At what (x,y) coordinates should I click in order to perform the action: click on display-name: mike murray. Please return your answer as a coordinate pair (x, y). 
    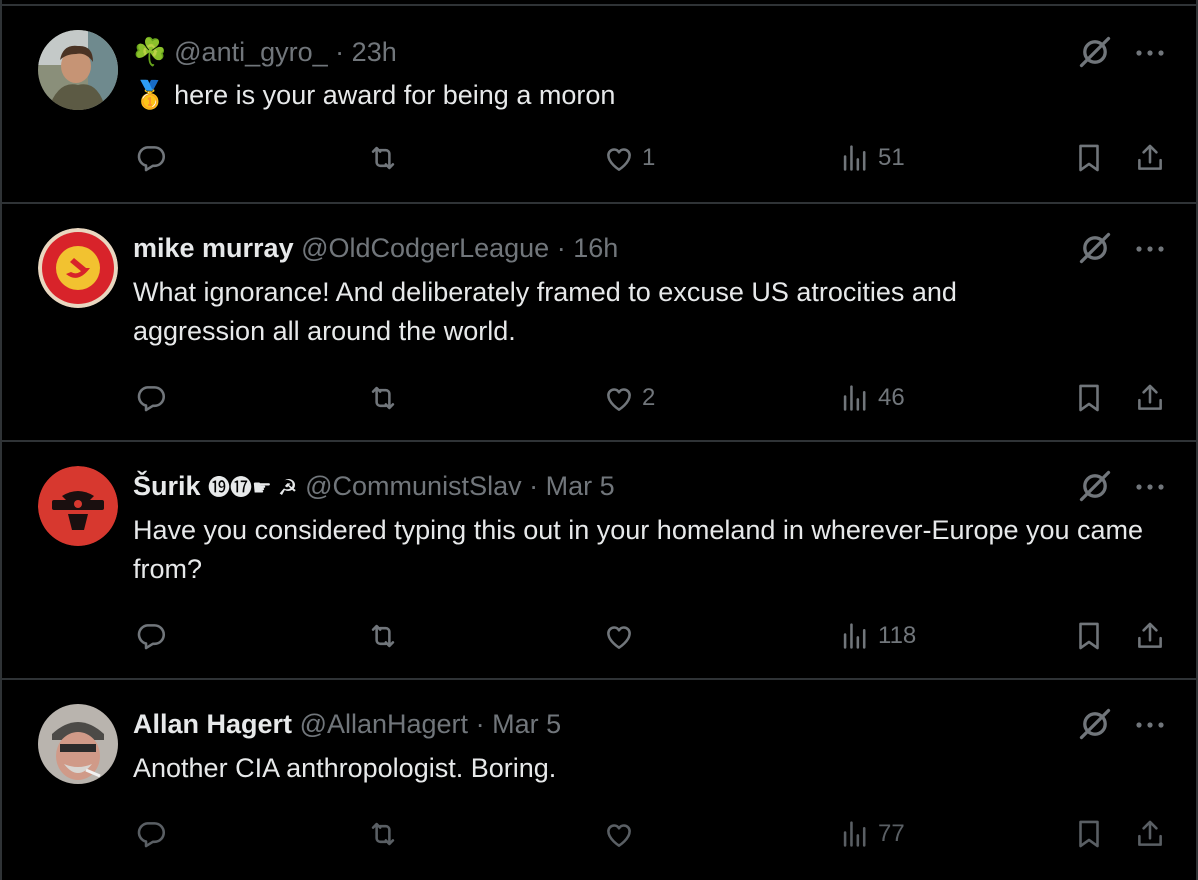
    Looking at the image, I should click on (213, 248).